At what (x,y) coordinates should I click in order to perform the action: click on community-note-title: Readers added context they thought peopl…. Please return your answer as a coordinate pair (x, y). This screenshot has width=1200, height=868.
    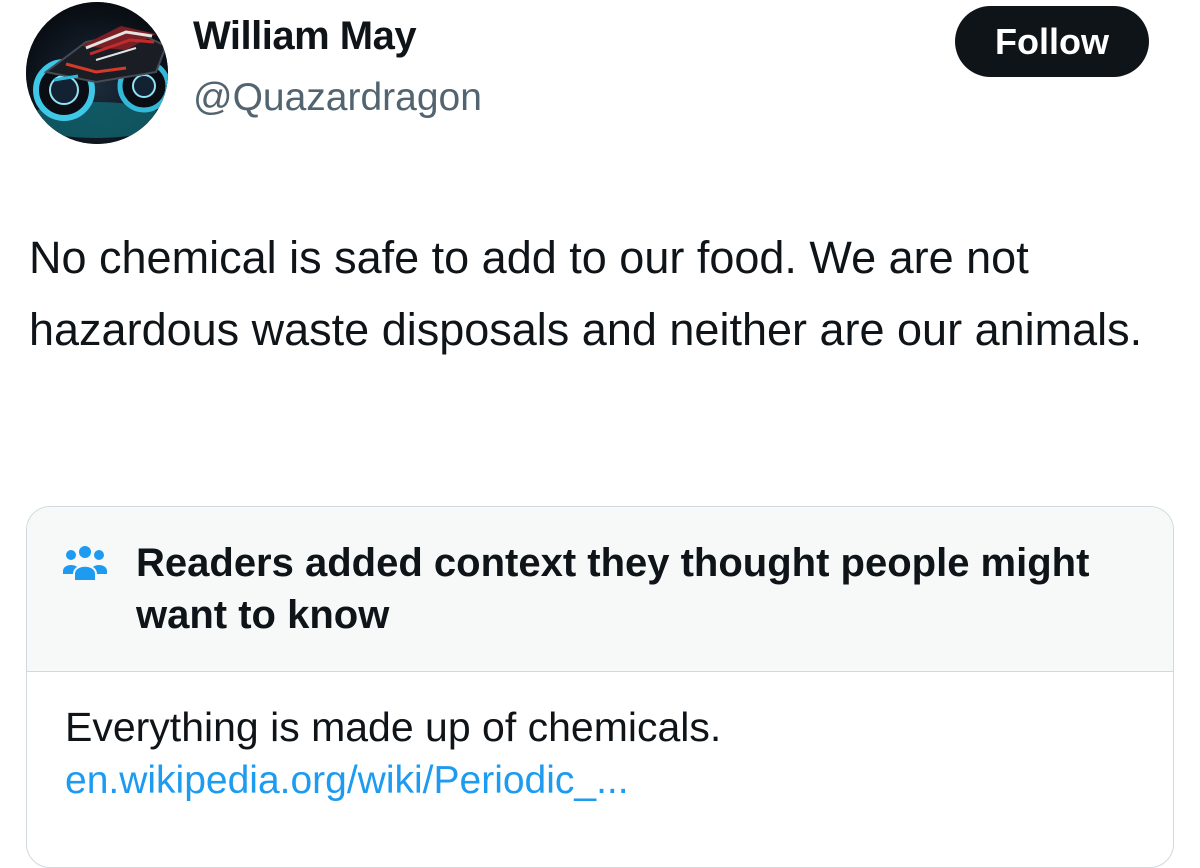
    Looking at the image, I should click on (613, 589).